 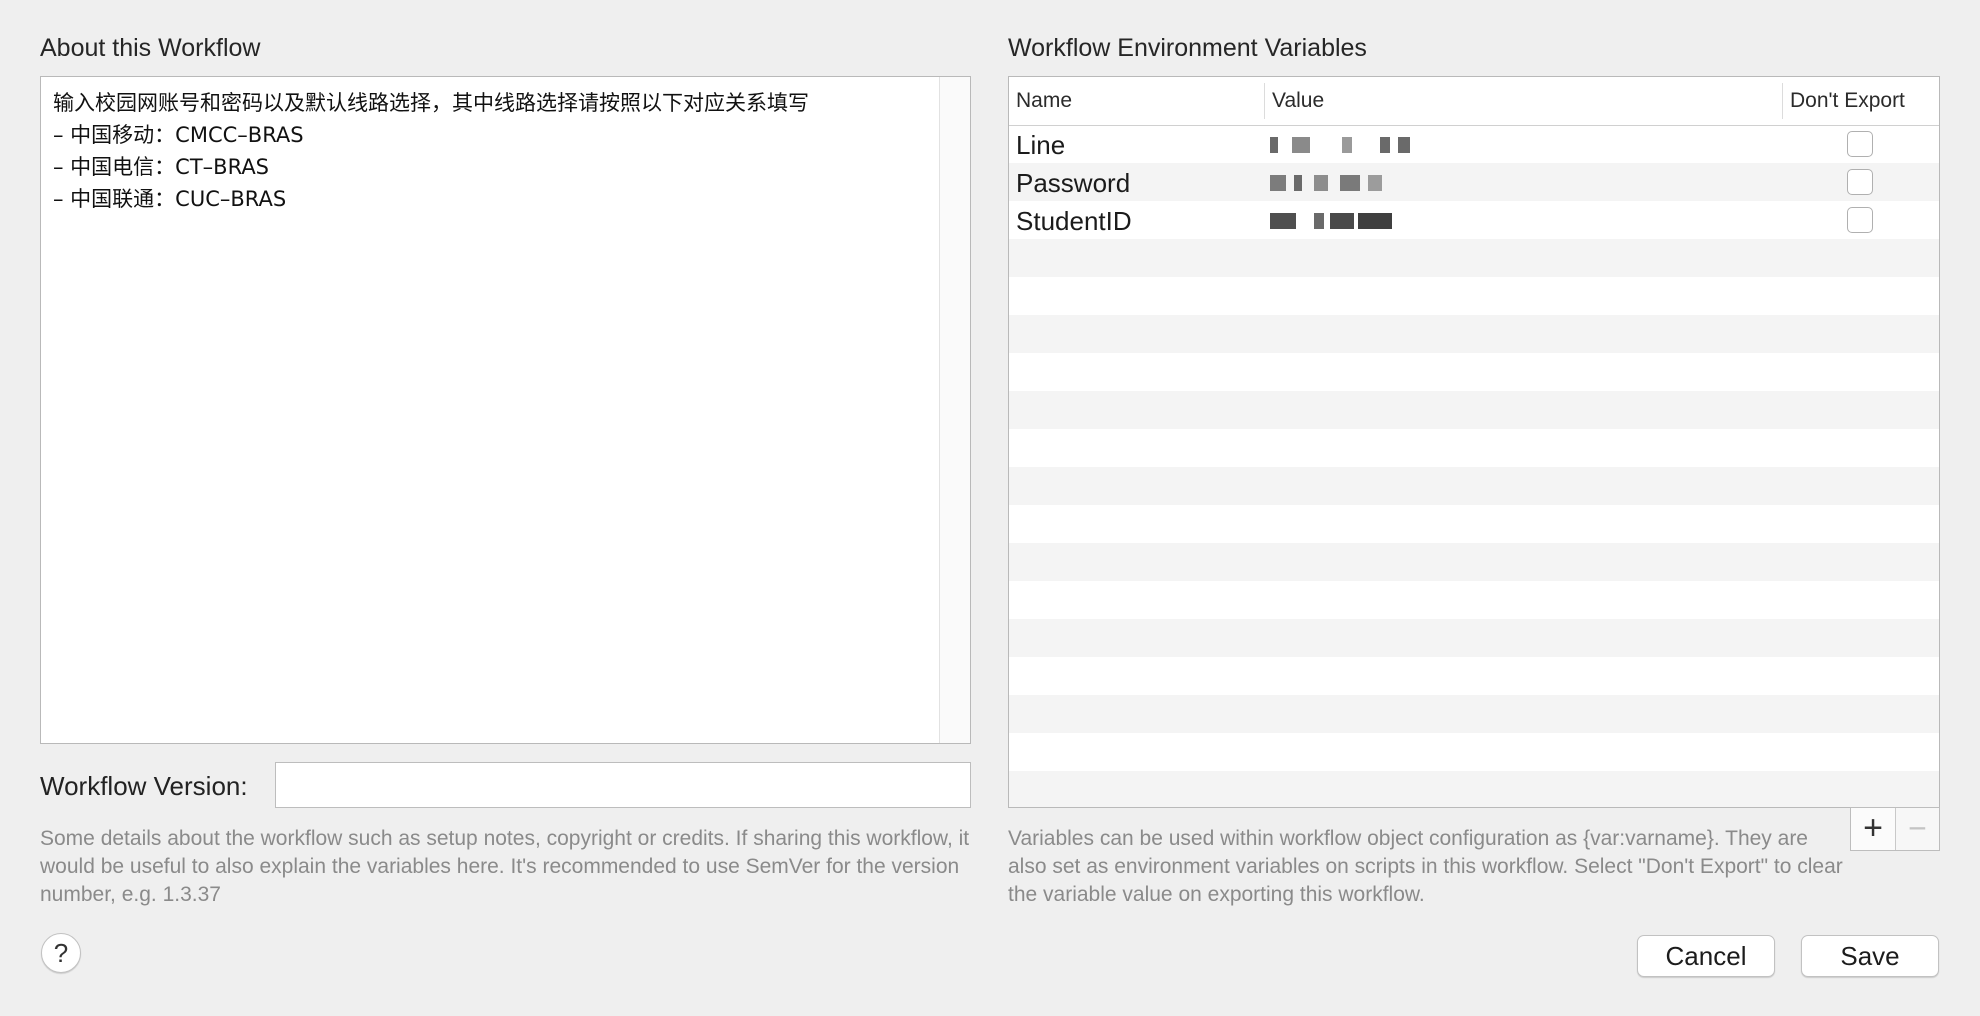 I want to click on column-header-dont-export: Don't Export, so click(x=1847, y=101).